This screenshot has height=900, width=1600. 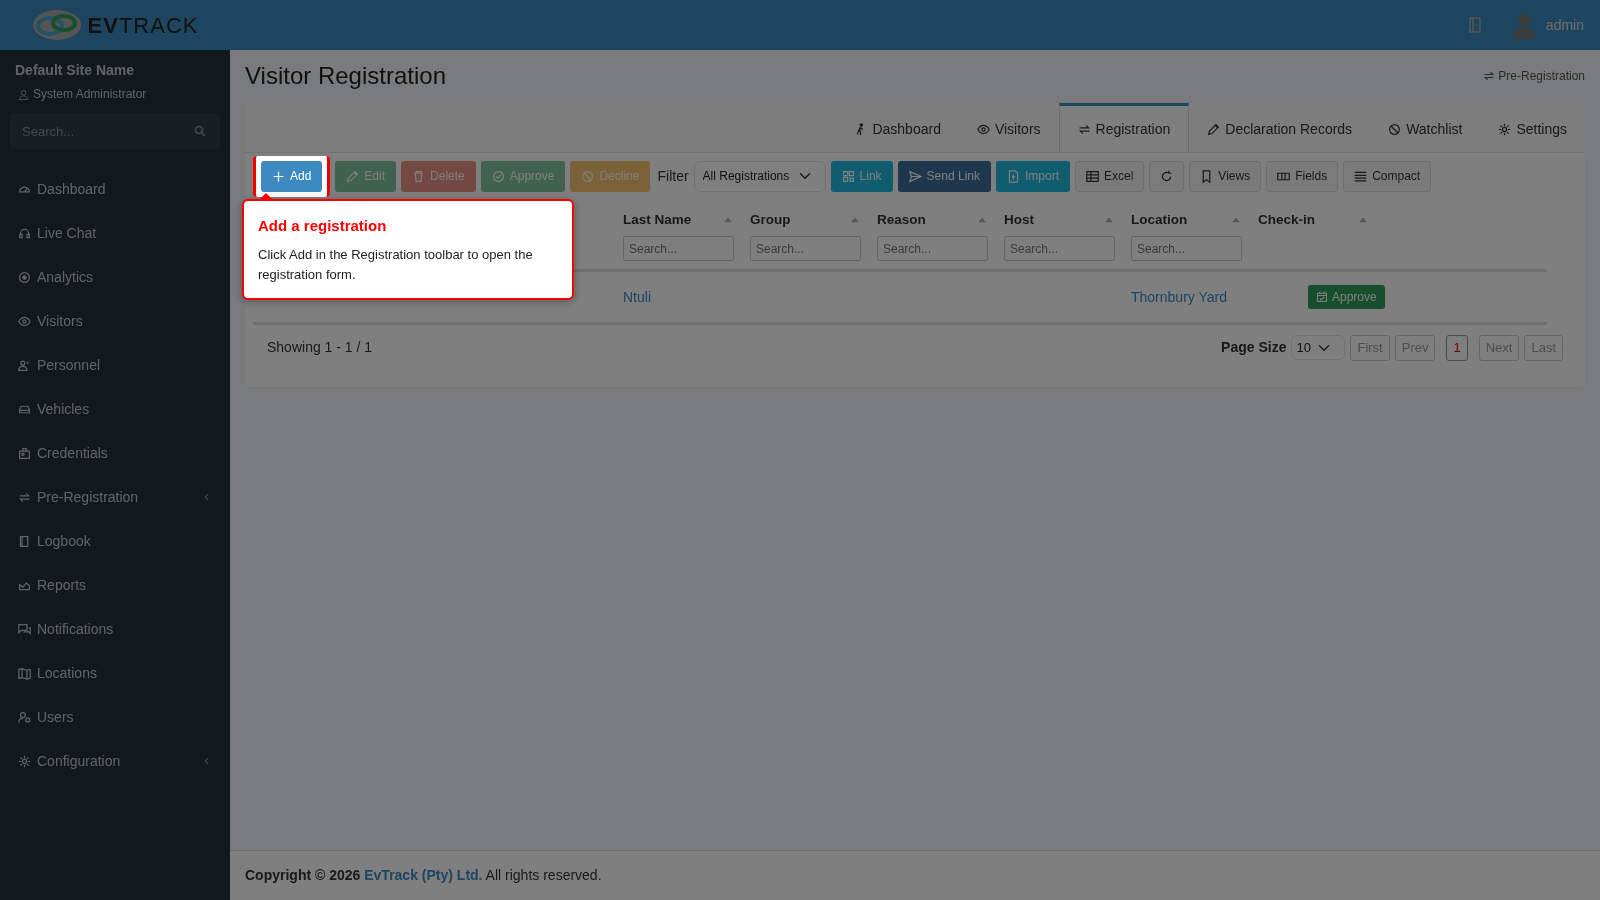 I want to click on sidebar-item: Visitors, so click(x=115, y=321).